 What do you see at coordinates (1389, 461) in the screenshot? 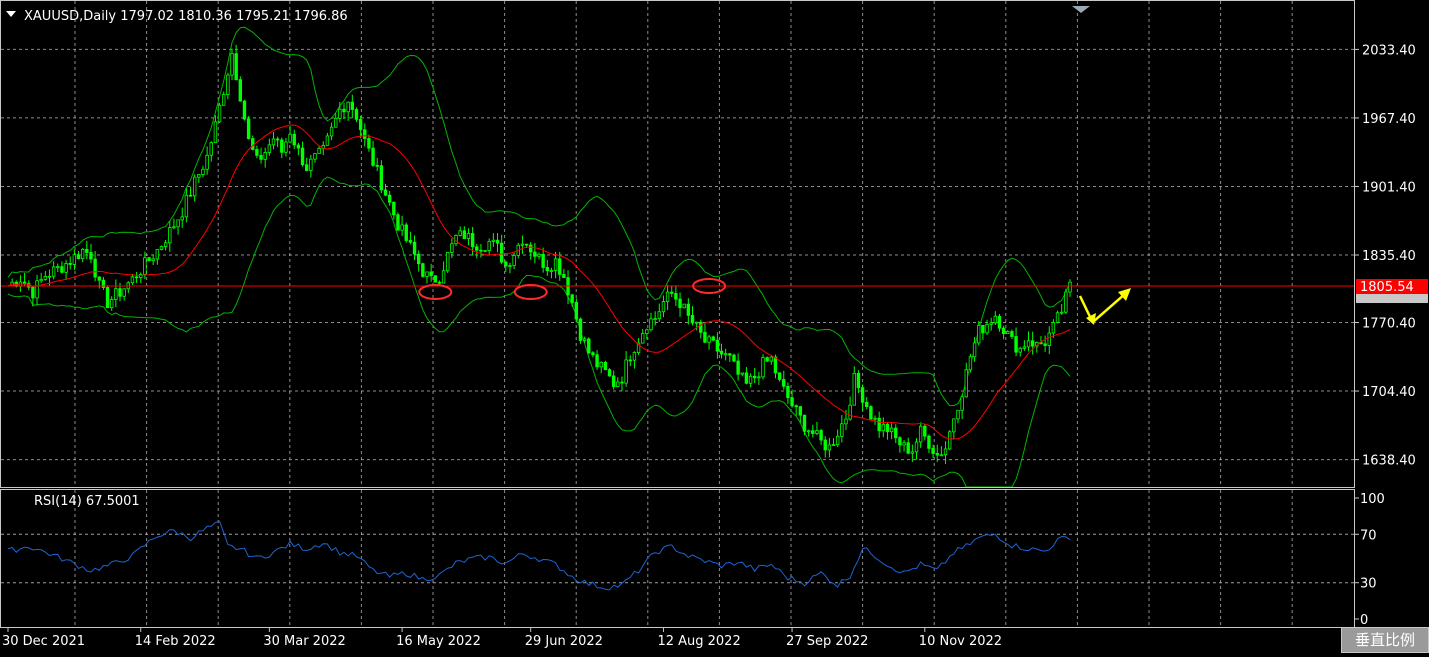
I see `price-tick-label: 1638.40` at bounding box center [1389, 461].